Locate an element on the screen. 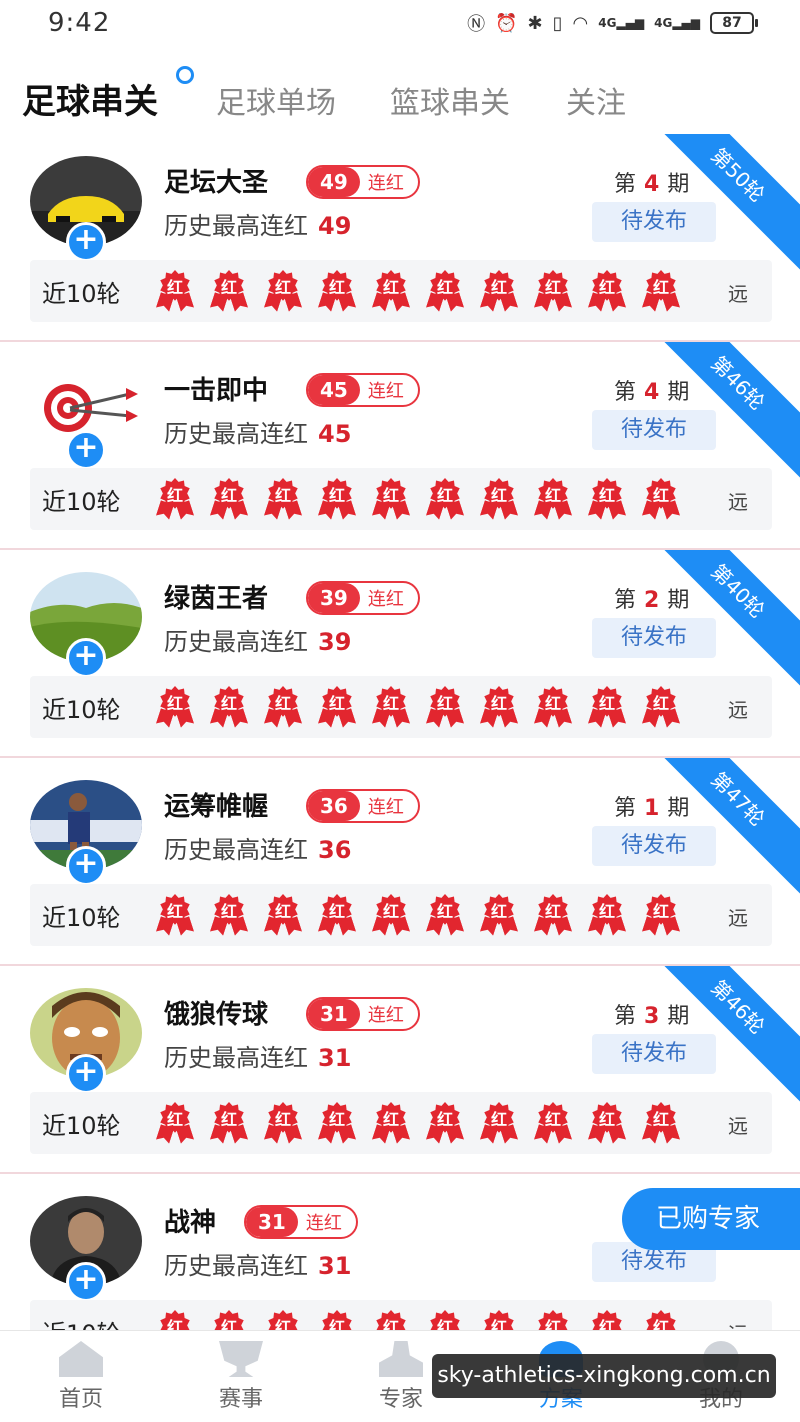  streak-badge: 39 连红 is located at coordinates (363, 598).